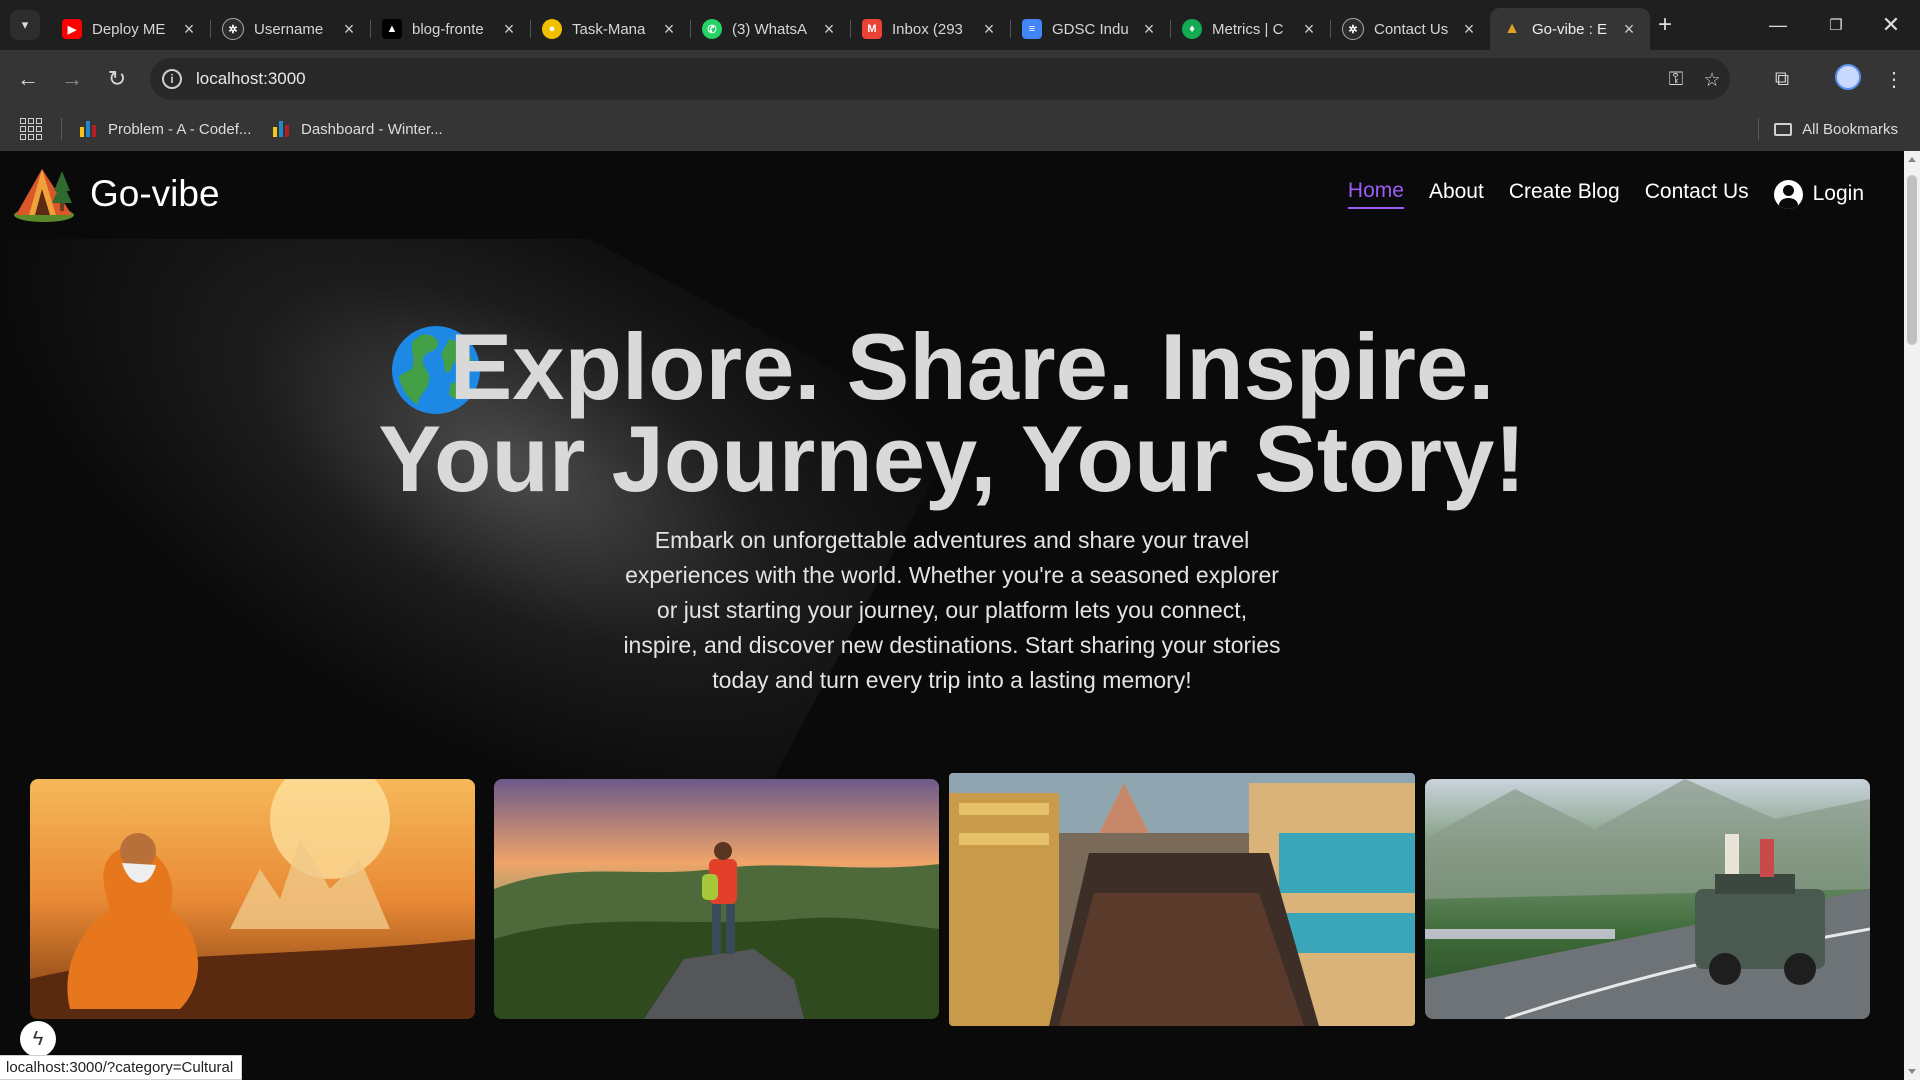 Image resolution: width=1920 pixels, height=1080 pixels. I want to click on sage-meditating-image, so click(252, 899).